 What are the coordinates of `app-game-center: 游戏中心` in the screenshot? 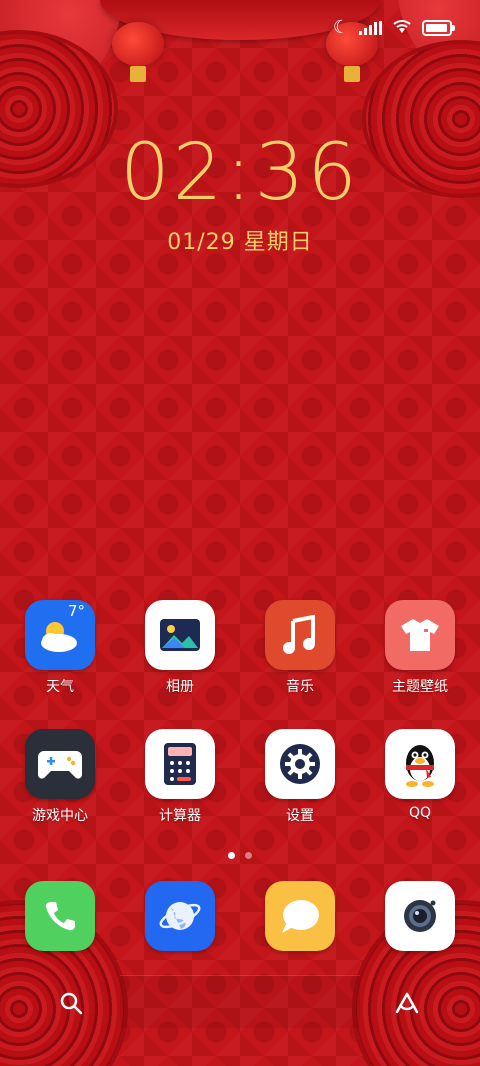 It's located at (60, 777).